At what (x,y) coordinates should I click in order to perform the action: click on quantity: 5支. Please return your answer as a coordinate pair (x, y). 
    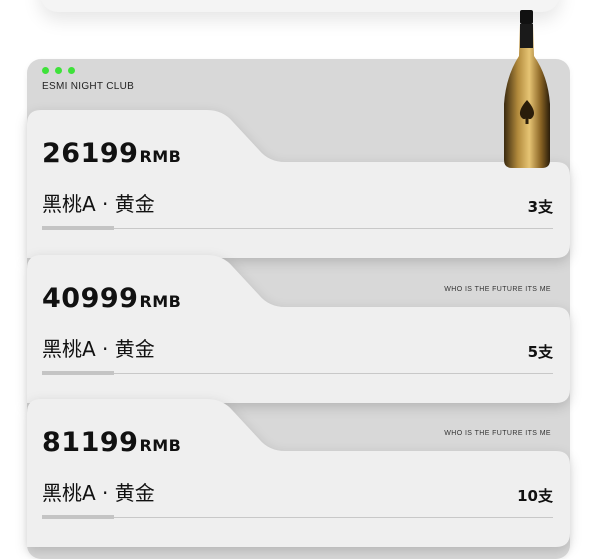
    Looking at the image, I should click on (540, 352).